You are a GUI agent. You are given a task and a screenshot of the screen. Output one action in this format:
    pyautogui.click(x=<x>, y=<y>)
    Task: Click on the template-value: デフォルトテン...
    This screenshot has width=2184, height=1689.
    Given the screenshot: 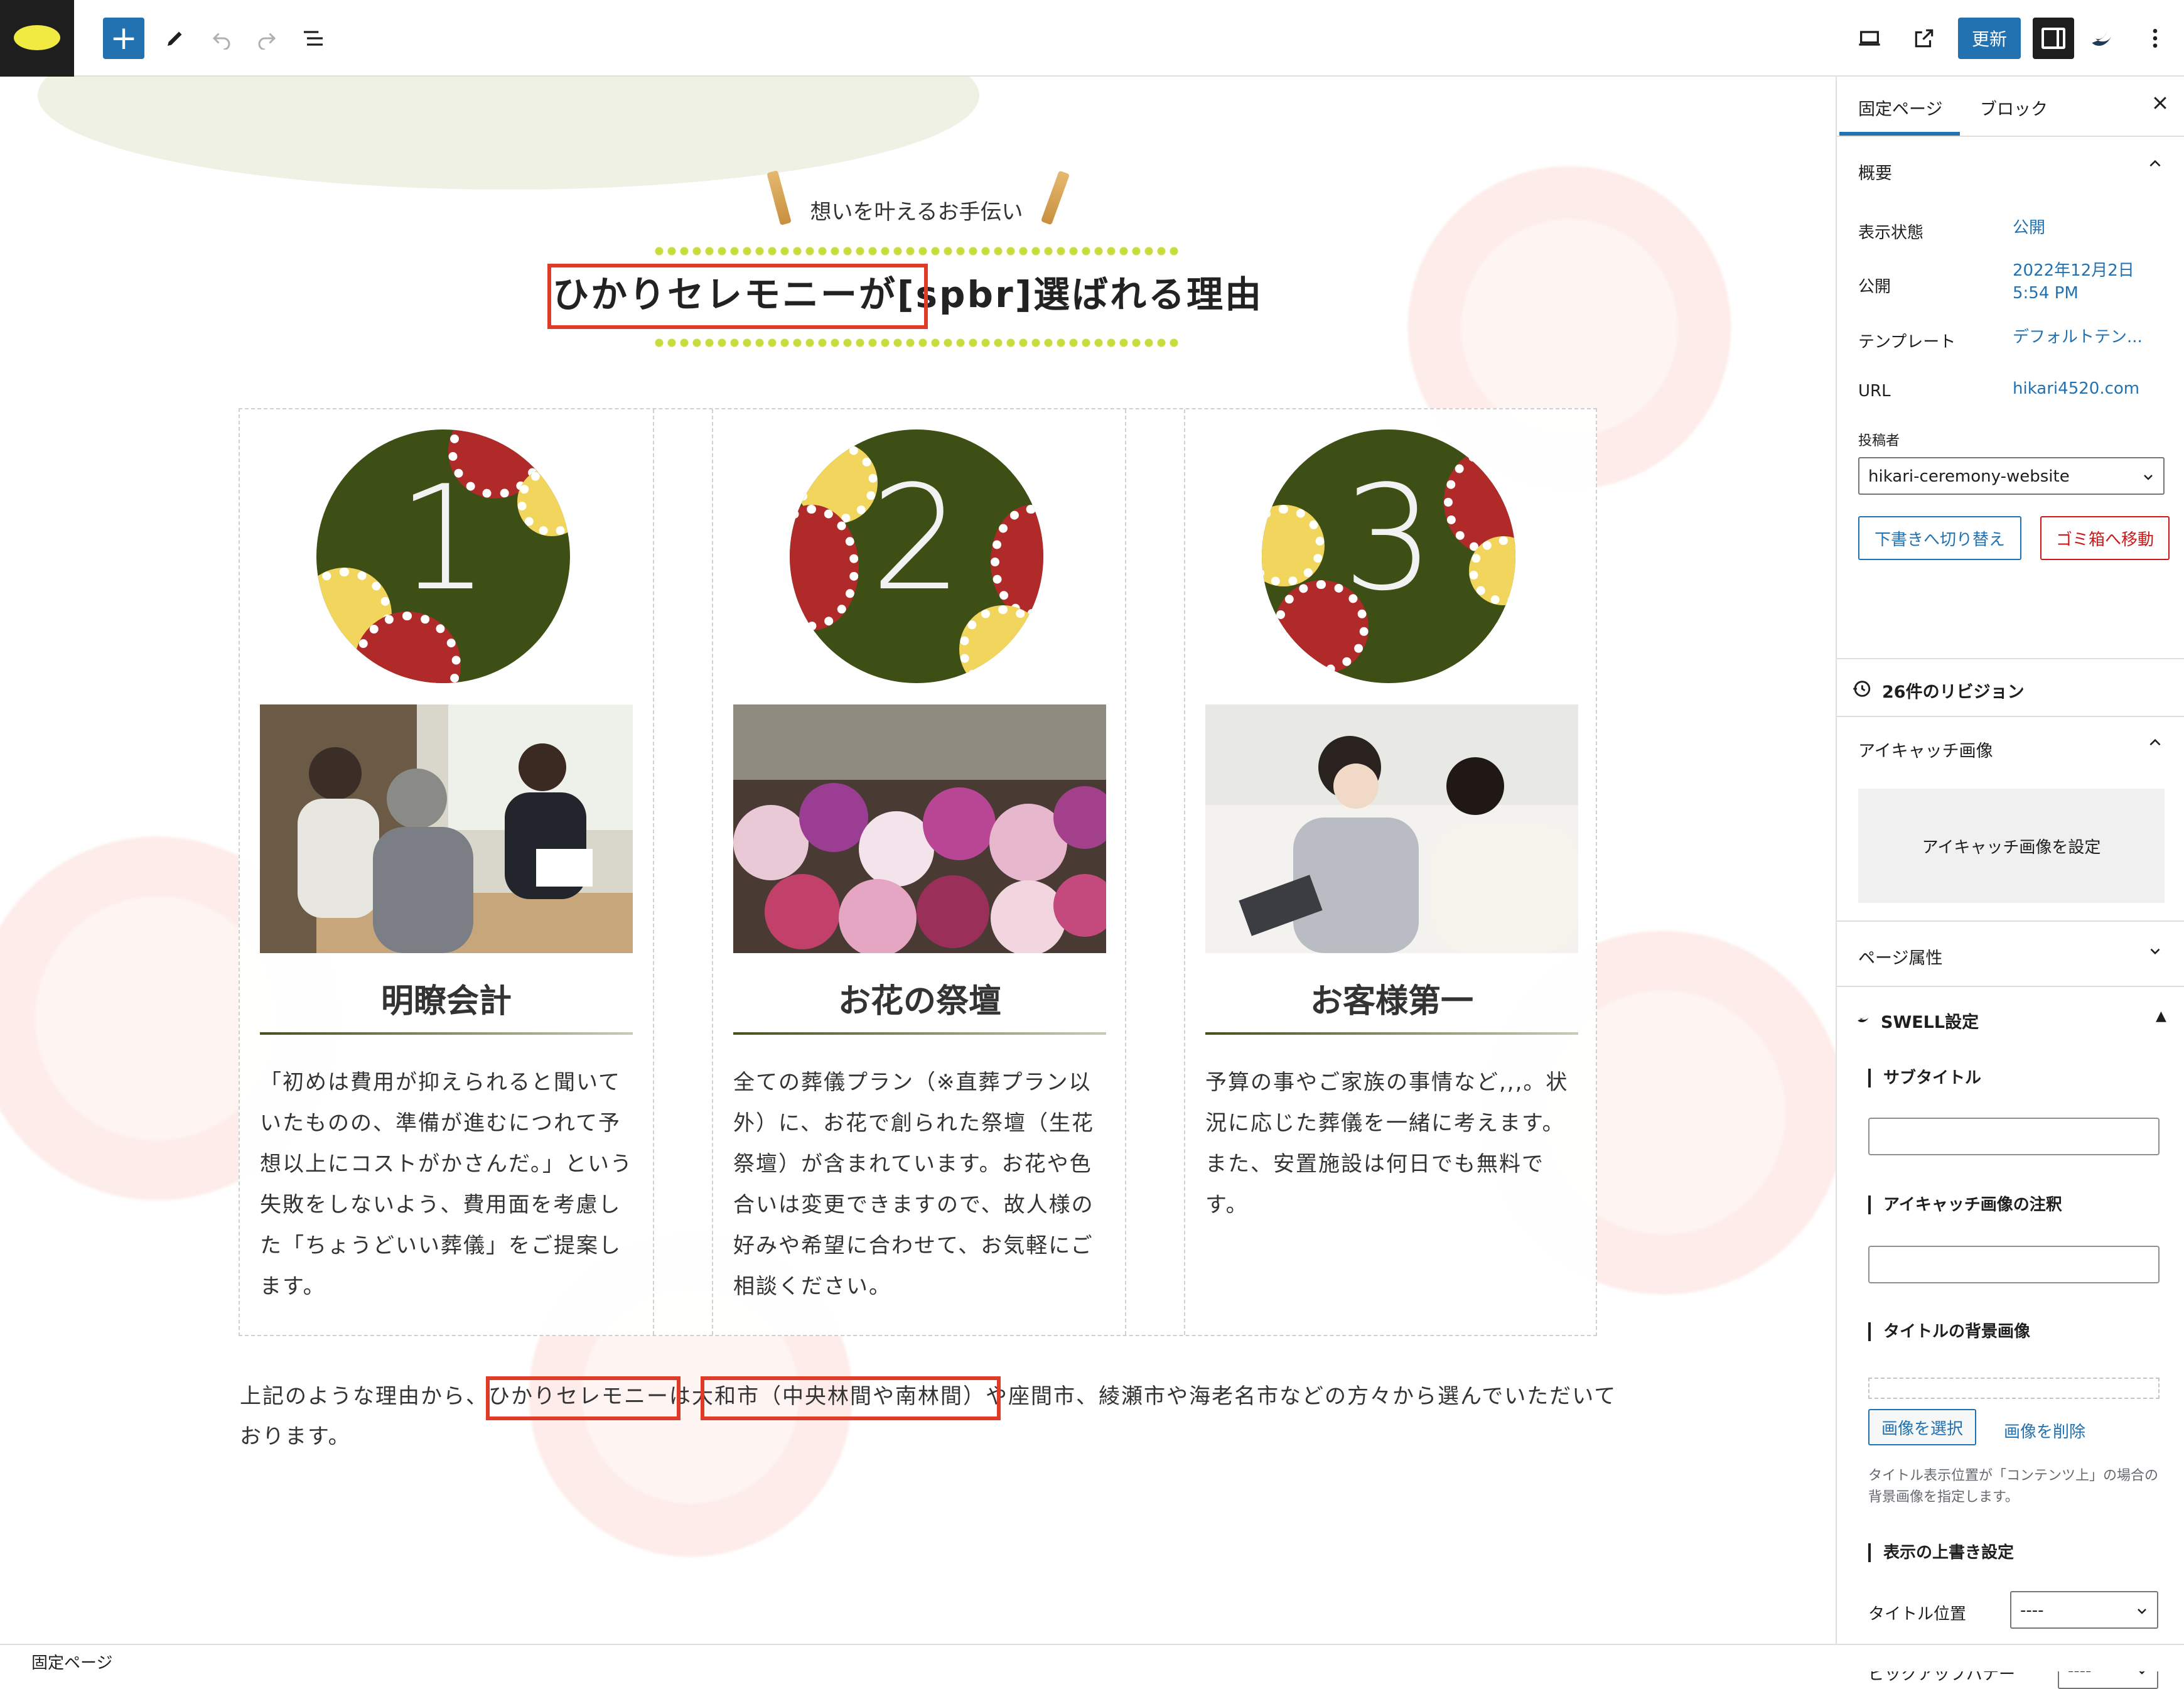 What is the action you would take?
    pyautogui.click(x=2078, y=337)
    